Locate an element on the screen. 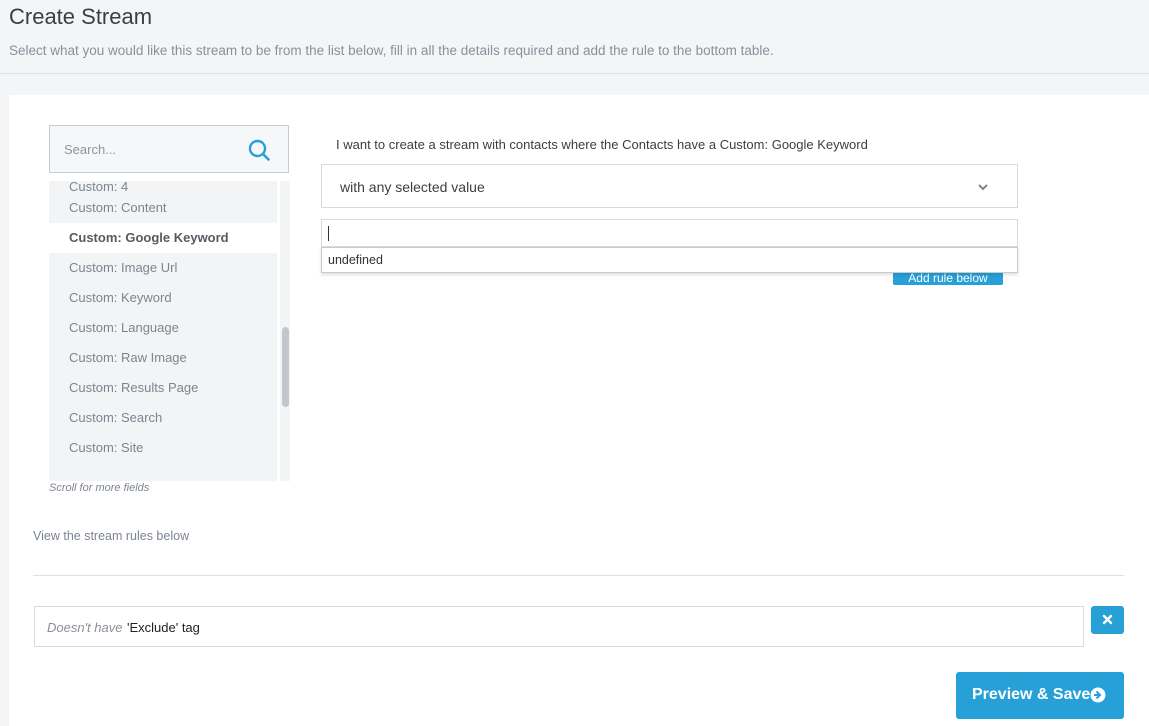 The height and width of the screenshot is (726, 1149). field-item-custom-google-keyword: Custom: Google Keyword is located at coordinates (163, 238).